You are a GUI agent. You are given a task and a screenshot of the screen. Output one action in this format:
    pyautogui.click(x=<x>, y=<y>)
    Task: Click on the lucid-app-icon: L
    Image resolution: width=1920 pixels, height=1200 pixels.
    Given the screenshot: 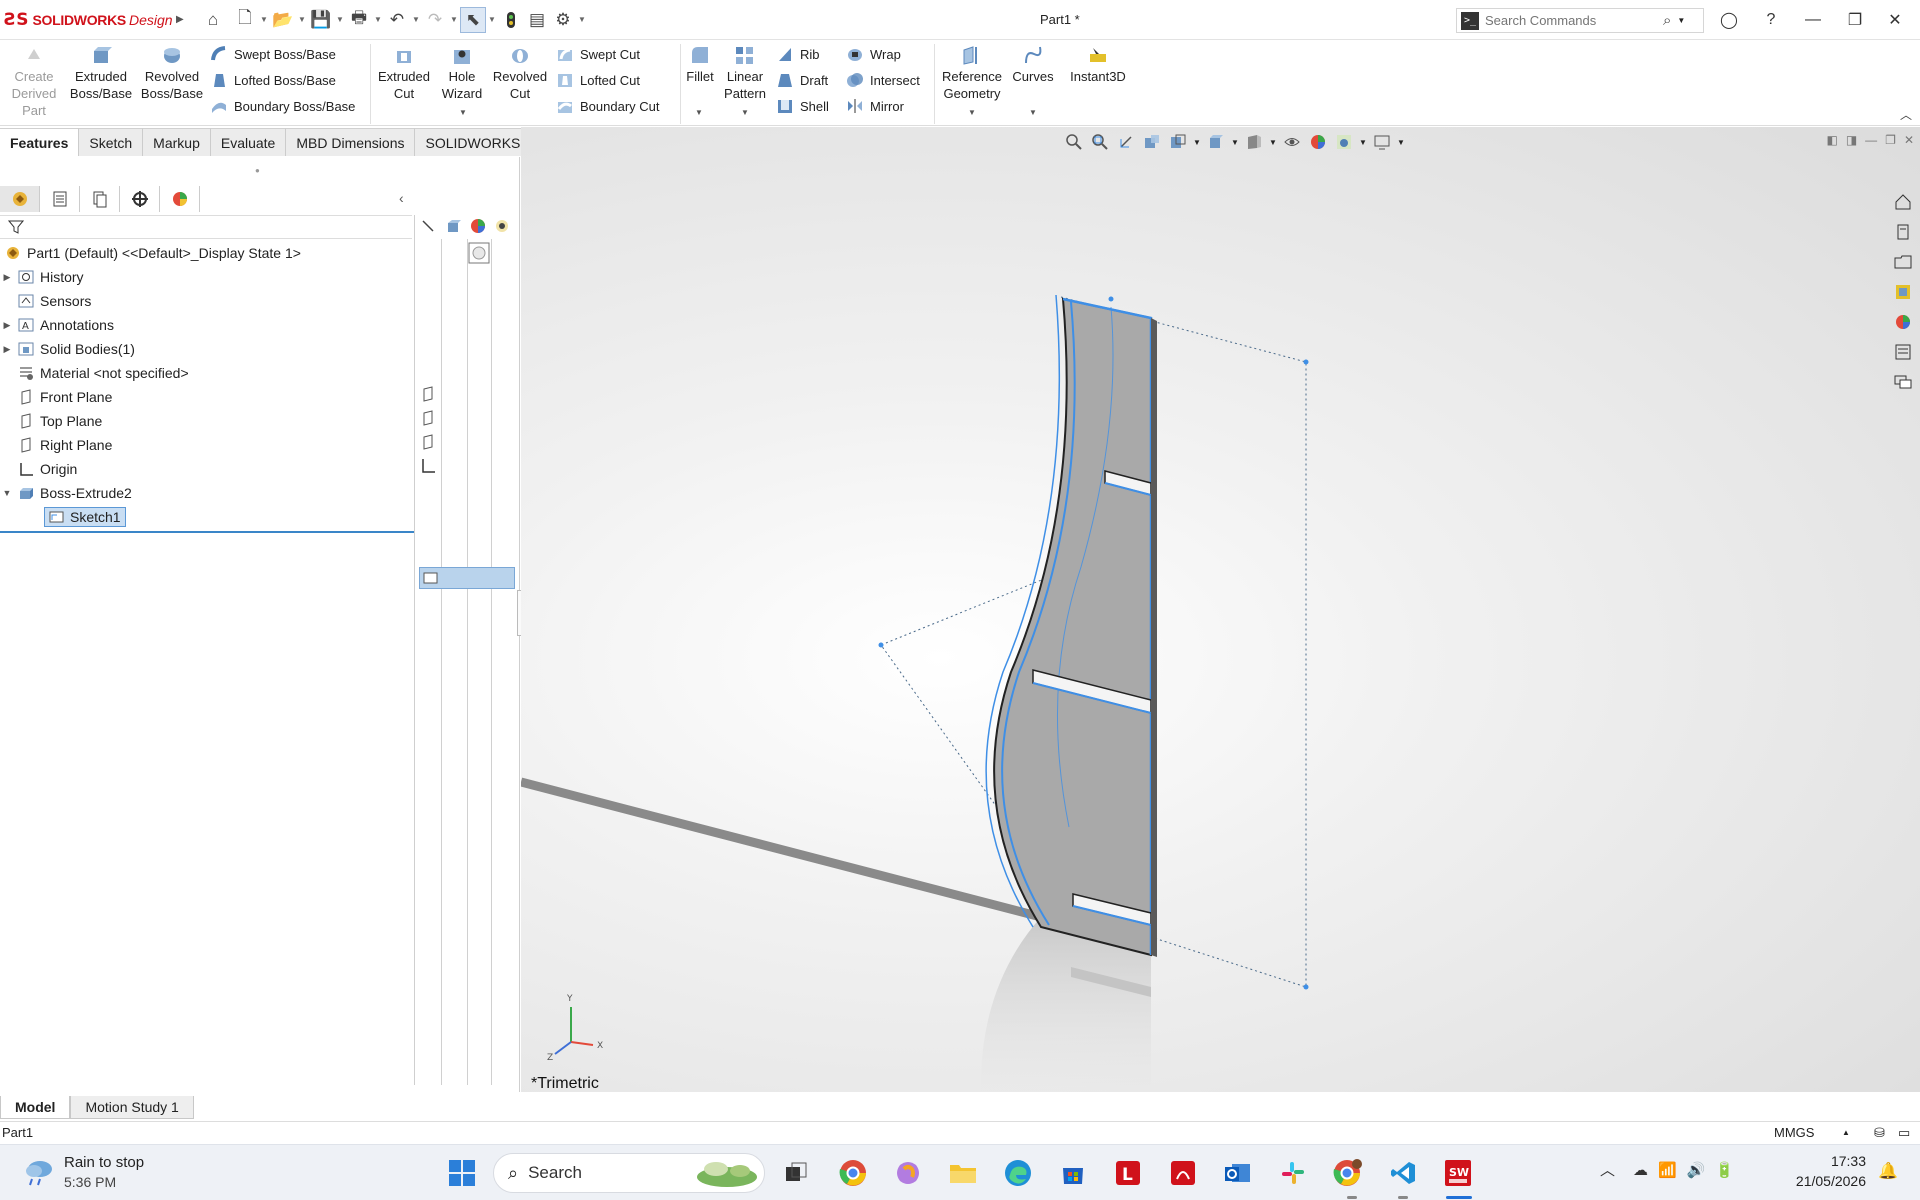 What is the action you would take?
    pyautogui.click(x=1128, y=1173)
    